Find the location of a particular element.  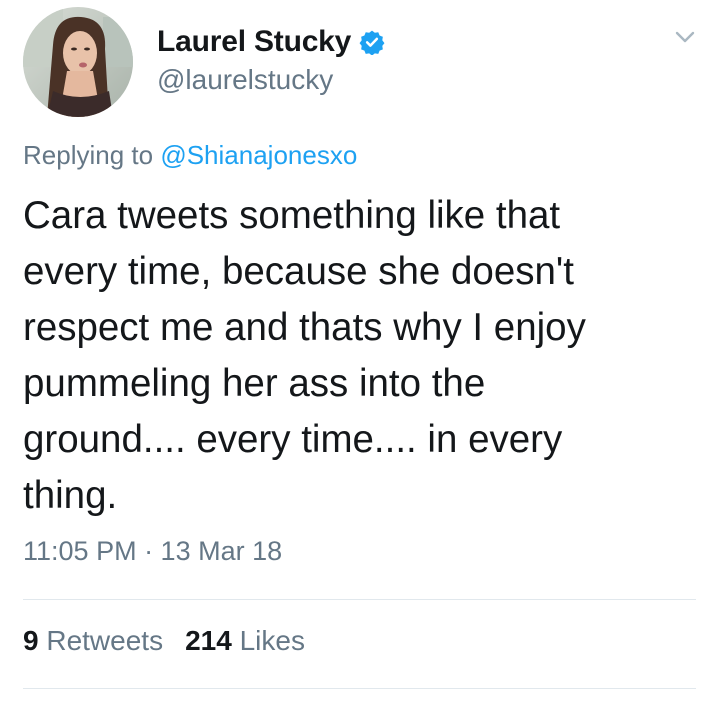

author-name-row: Laurel Stucky is located at coordinates (271, 42).